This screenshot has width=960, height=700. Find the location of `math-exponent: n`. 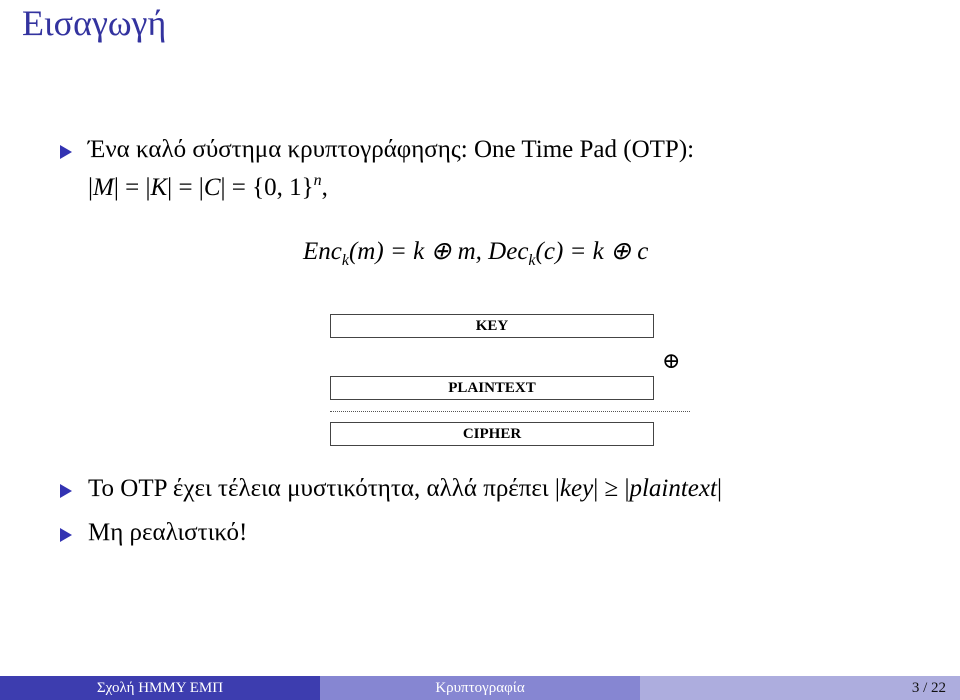

math-exponent: n is located at coordinates (317, 180).